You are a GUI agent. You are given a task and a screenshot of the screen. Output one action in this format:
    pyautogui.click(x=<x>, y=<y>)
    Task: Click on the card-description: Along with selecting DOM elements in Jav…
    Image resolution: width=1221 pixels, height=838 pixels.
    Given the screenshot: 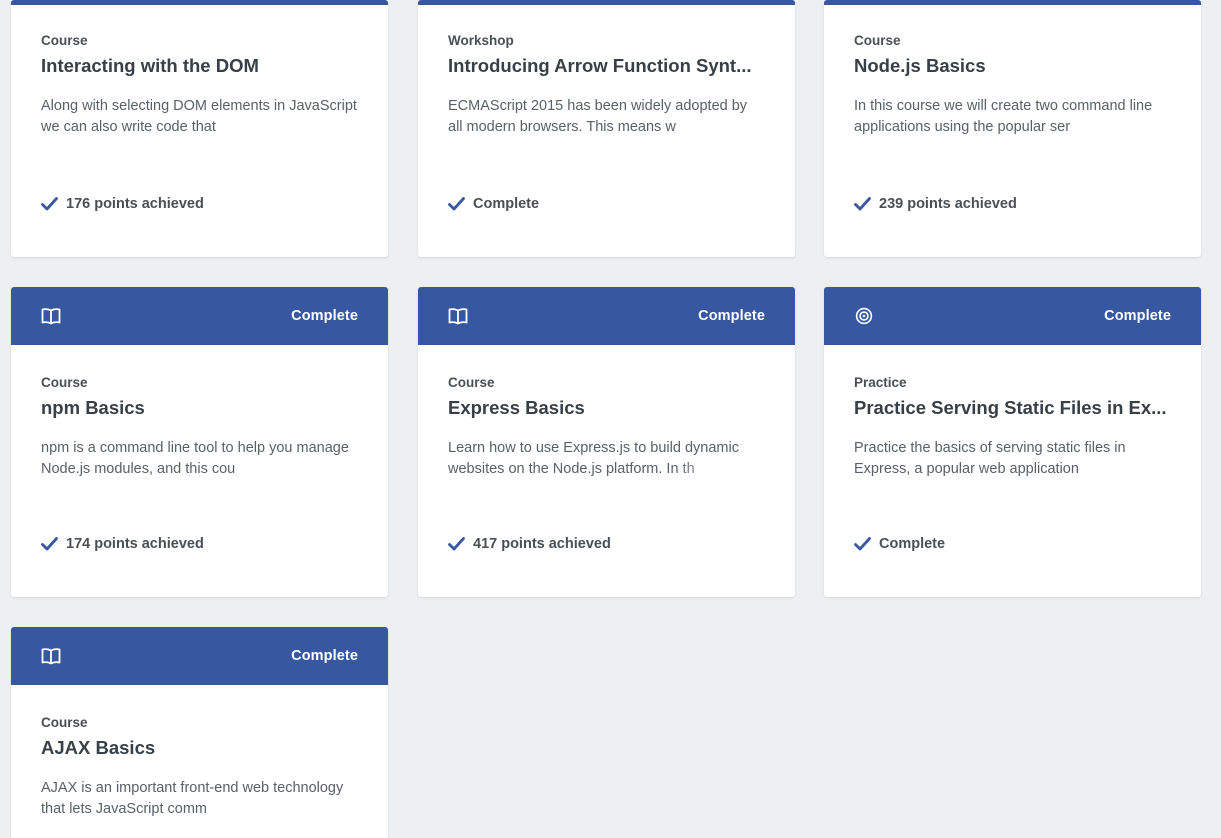 What is the action you would take?
    pyautogui.click(x=199, y=117)
    